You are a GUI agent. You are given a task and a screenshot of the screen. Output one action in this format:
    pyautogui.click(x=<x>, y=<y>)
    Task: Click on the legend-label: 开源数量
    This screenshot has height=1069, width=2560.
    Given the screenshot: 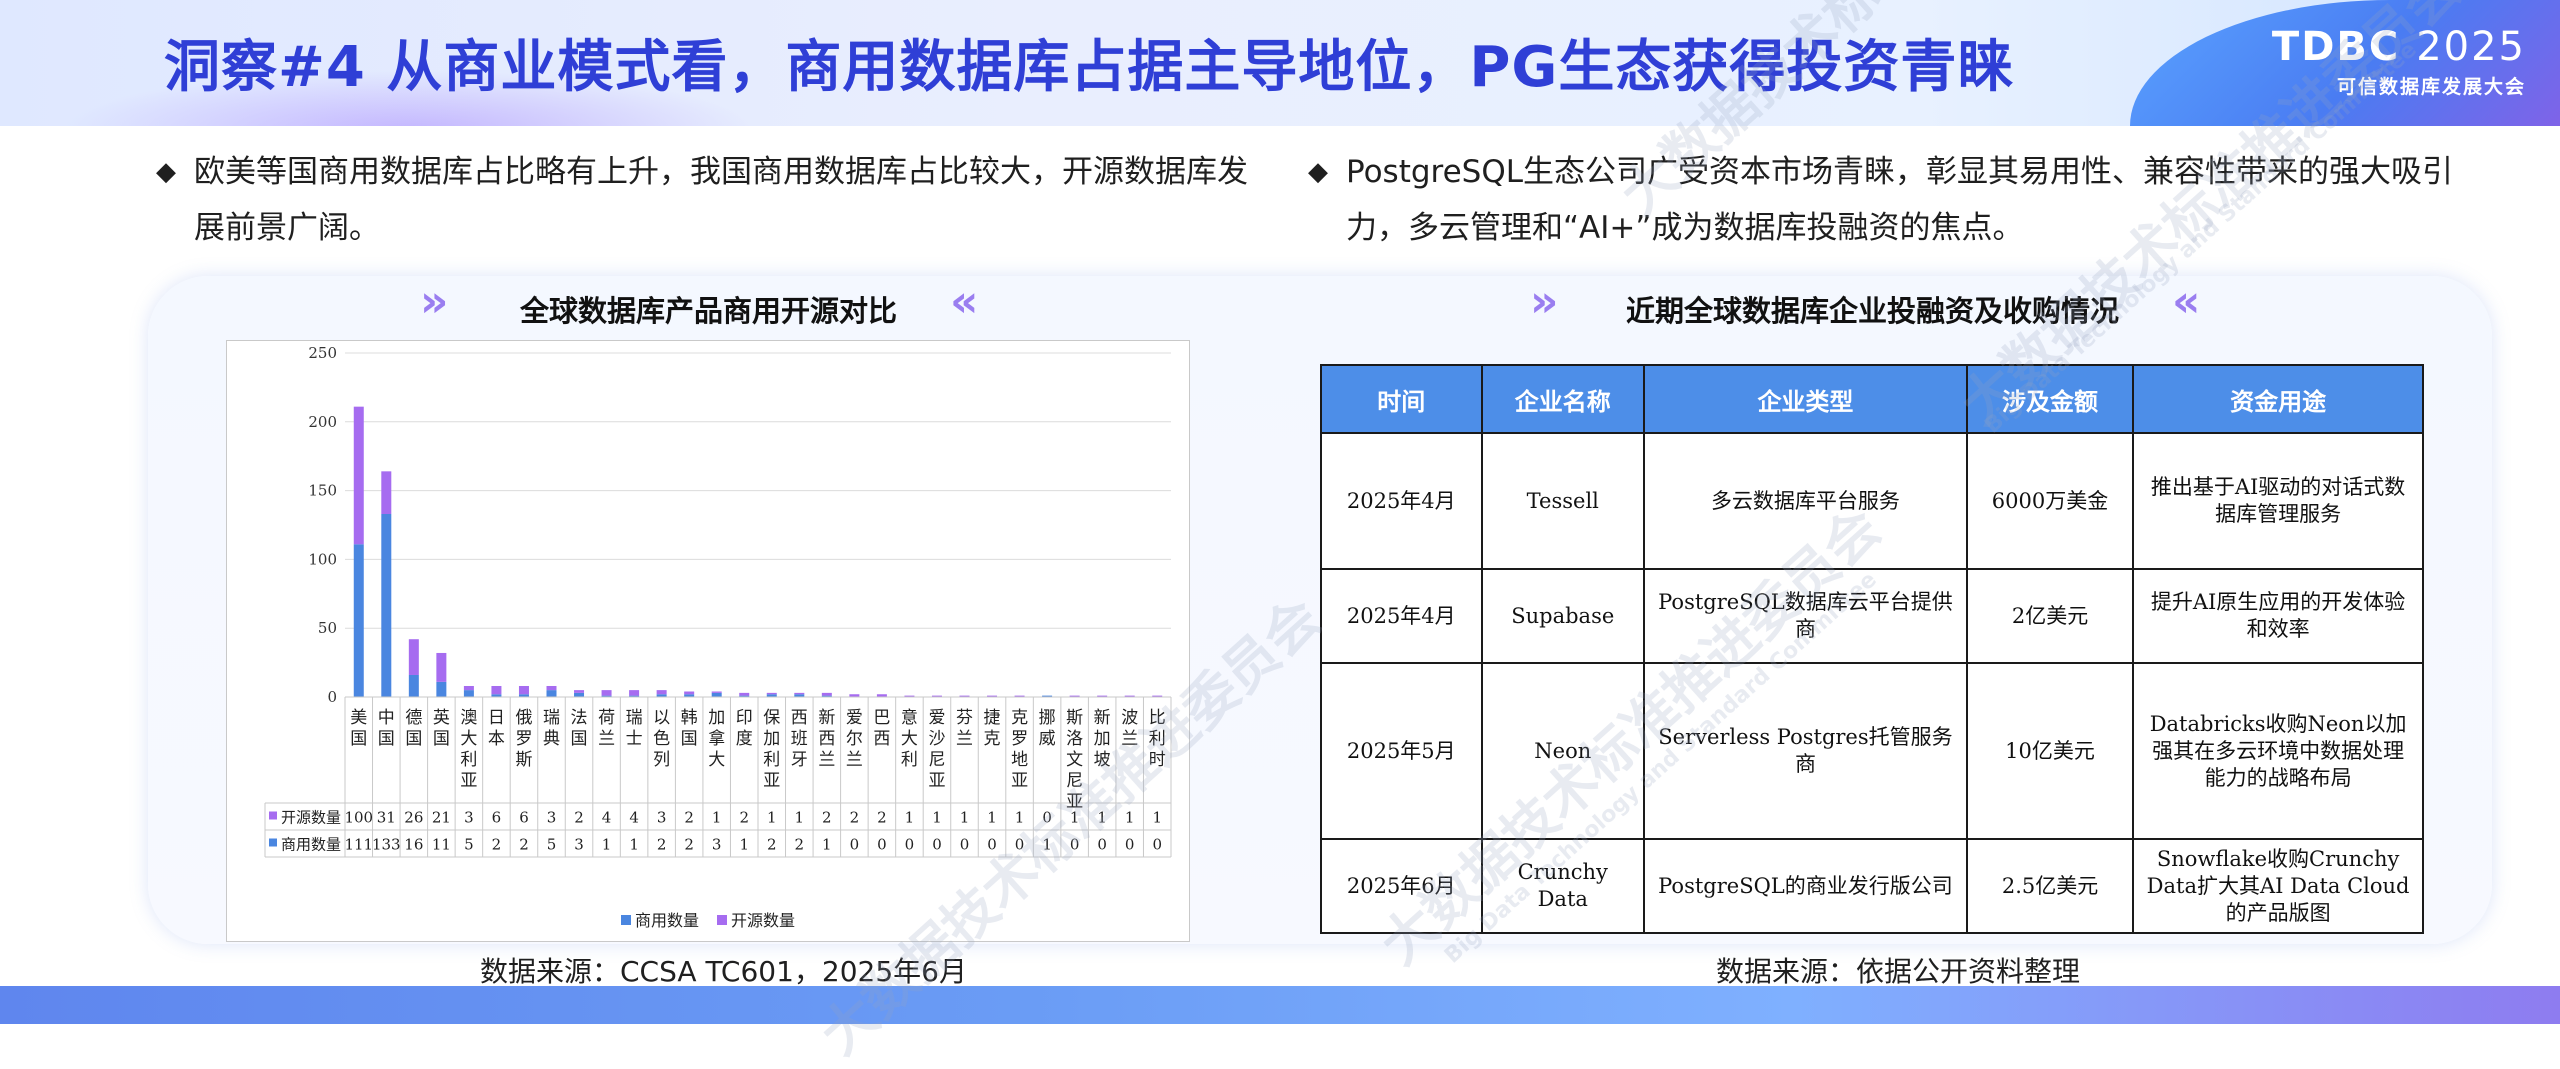 What is the action you would take?
    pyautogui.click(x=763, y=920)
    